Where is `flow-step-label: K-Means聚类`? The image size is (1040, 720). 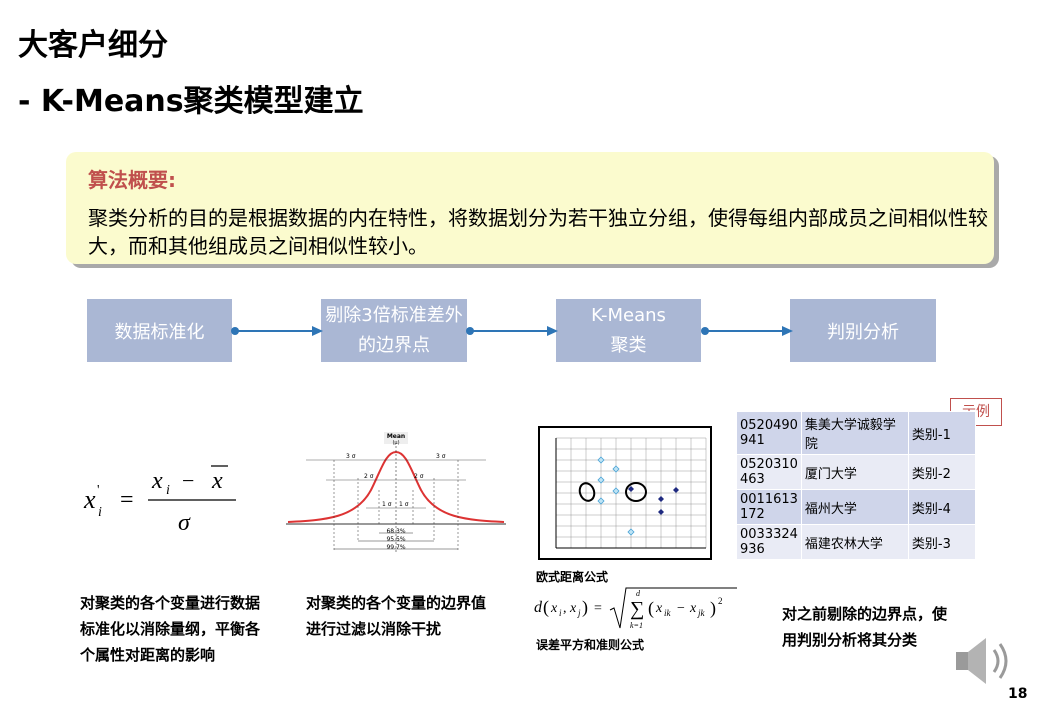
flow-step-label: K-Means聚类 is located at coordinates (628, 330).